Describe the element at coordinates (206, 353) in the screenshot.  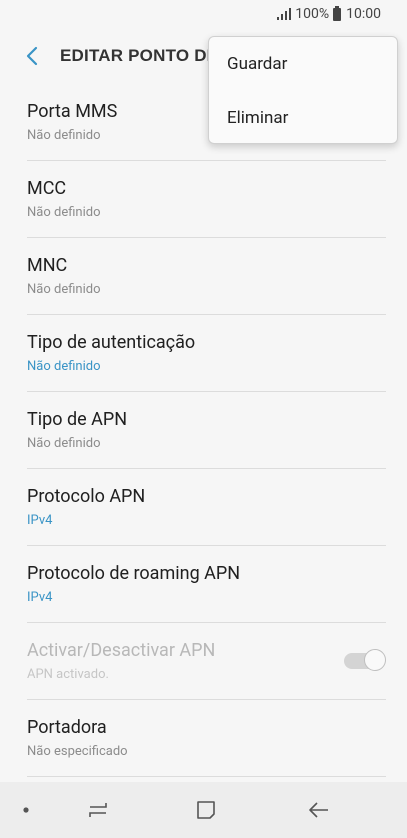
I see `setting-tipo-autenticacao: Tipo de autenticação Não definido` at that location.